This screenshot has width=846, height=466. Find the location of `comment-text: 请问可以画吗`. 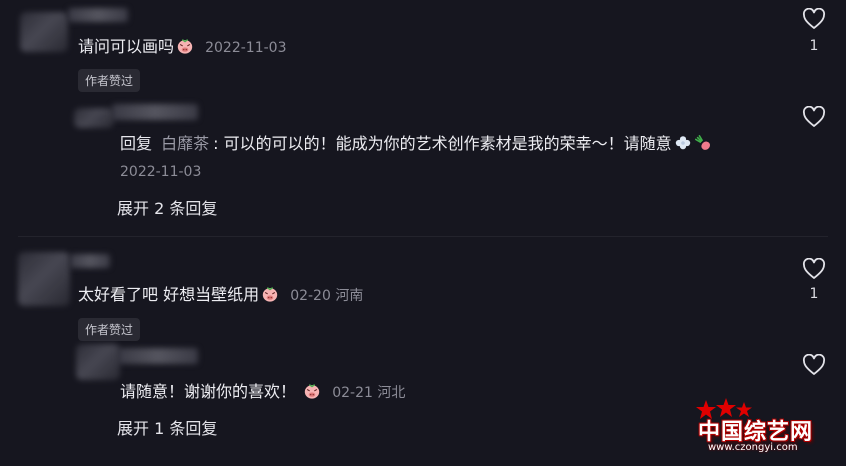

comment-text: 请问可以画吗 is located at coordinates (126, 46).